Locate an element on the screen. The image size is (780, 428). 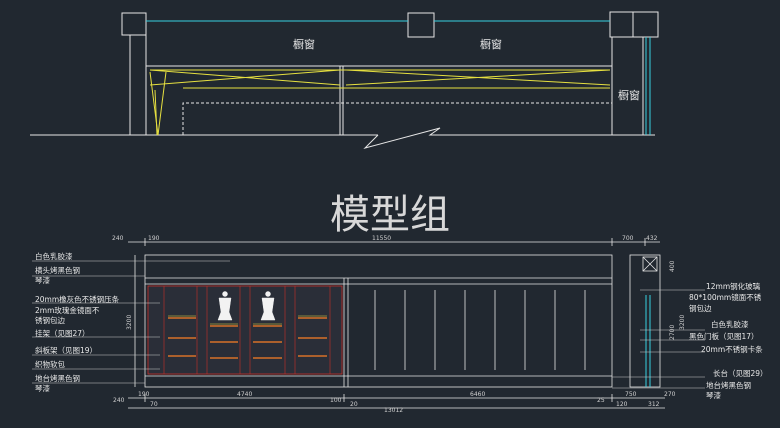
window-label-left: 橱窗 is located at coordinates (304, 44).